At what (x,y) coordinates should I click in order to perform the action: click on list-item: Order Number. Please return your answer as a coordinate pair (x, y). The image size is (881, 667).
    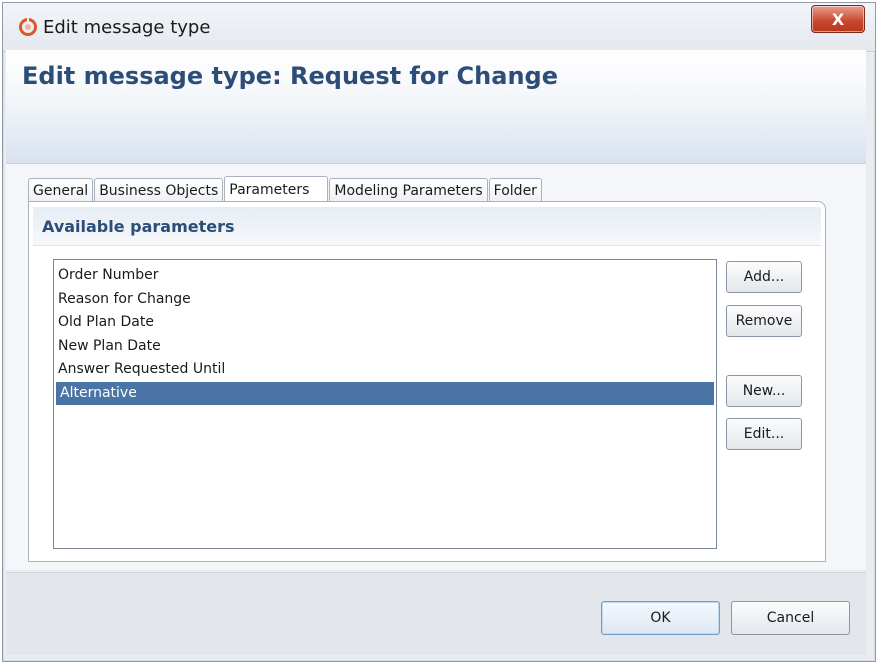
    Looking at the image, I should click on (385, 276).